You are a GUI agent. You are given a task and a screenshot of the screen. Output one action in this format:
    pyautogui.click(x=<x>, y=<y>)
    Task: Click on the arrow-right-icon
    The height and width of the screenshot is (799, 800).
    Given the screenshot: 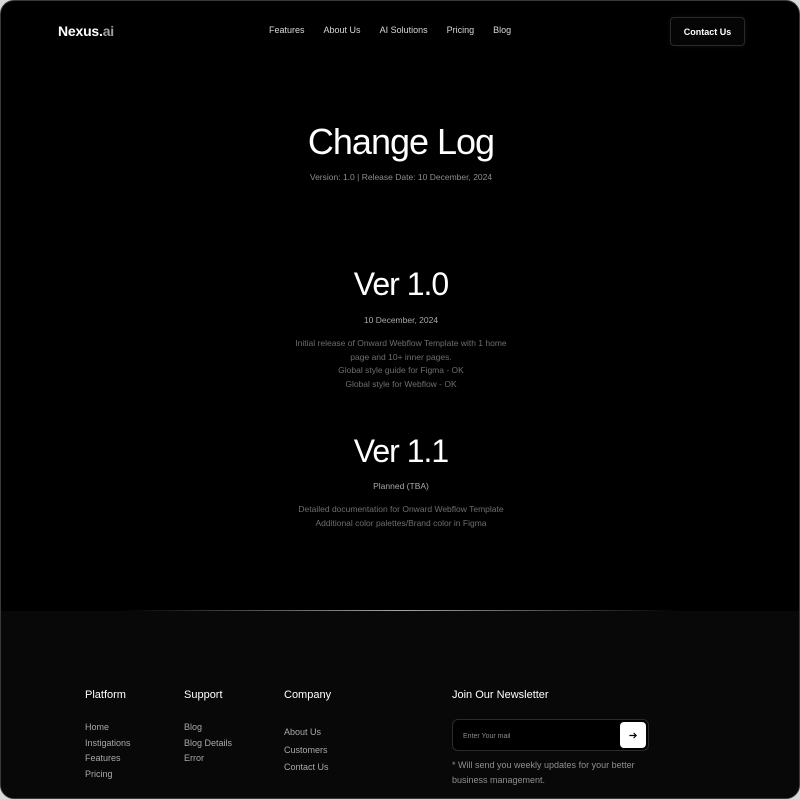 What is the action you would take?
    pyautogui.click(x=632, y=735)
    